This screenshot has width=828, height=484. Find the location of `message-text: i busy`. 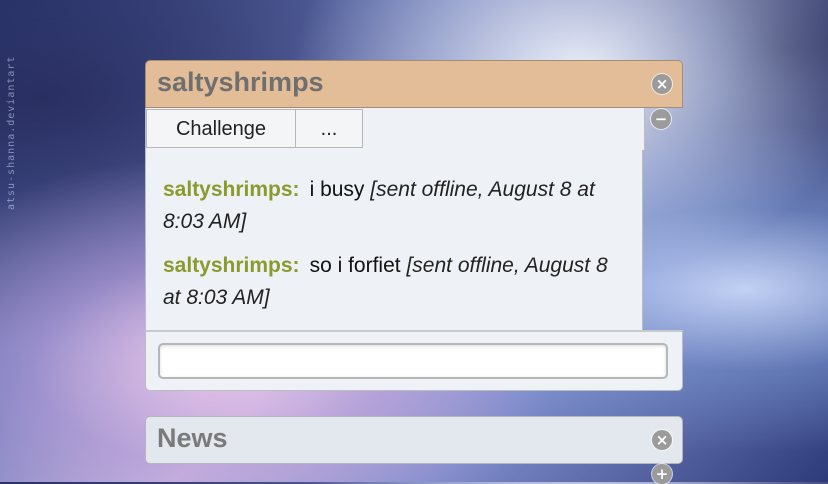

message-text: i busy is located at coordinates (337, 189).